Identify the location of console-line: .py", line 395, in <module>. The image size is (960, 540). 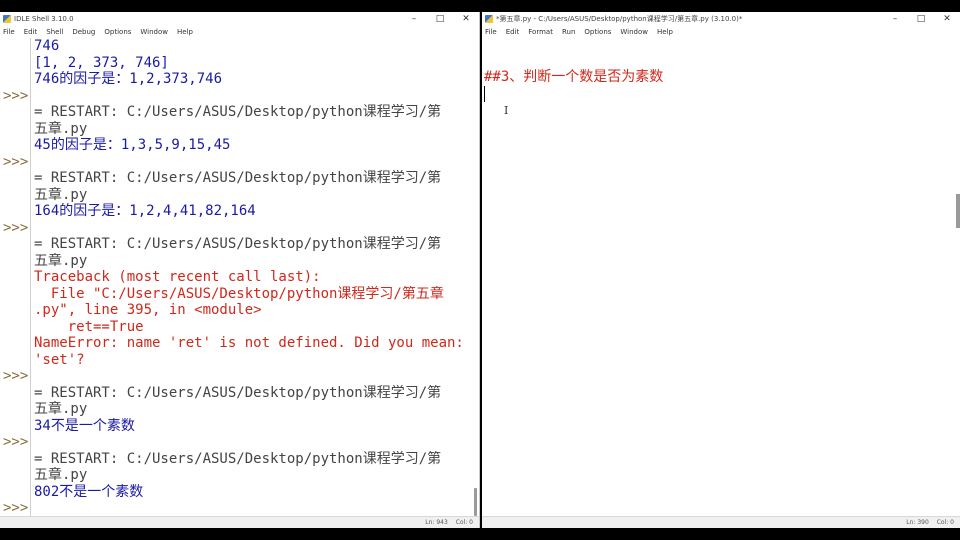
(148, 310).